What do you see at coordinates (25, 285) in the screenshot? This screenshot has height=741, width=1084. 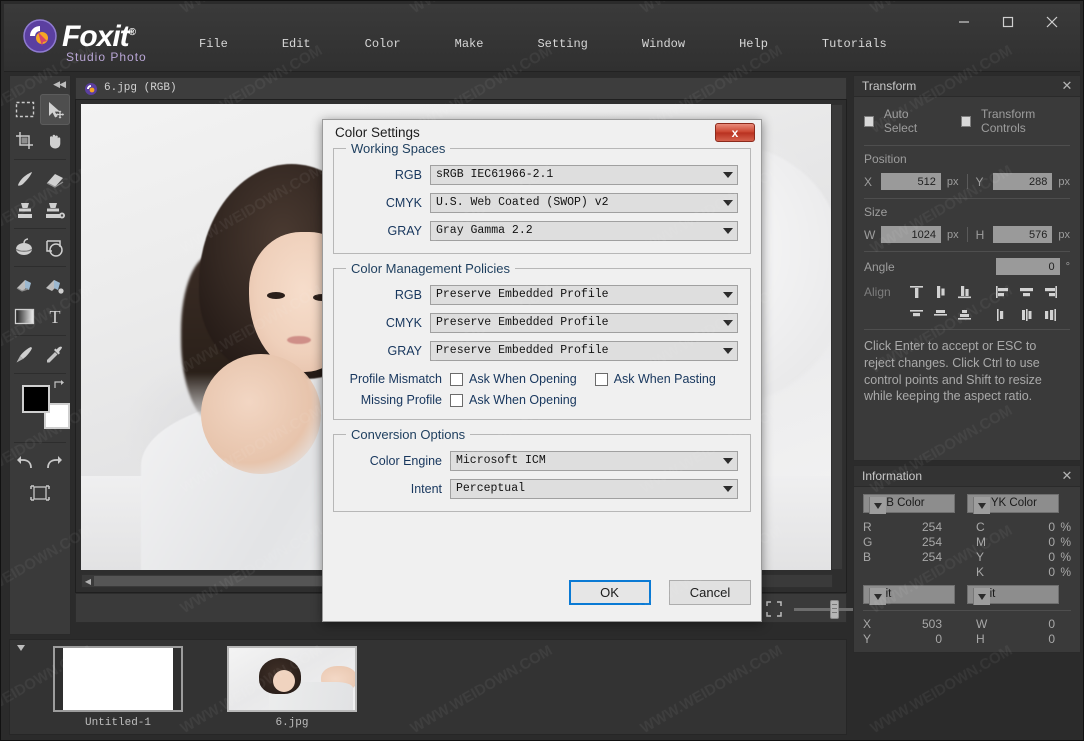 I see `blur-tool` at bounding box center [25, 285].